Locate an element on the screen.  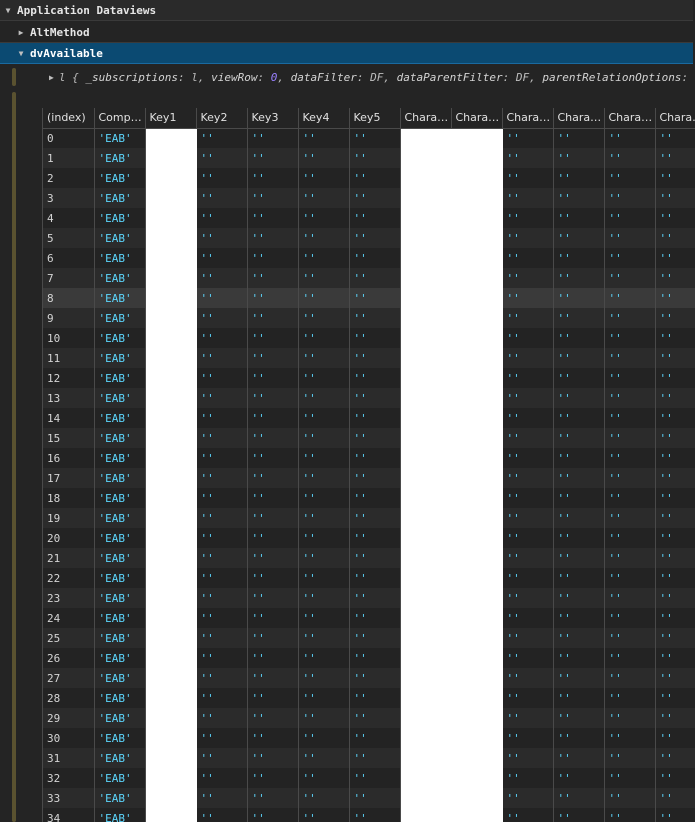
table-row: 23 'EAB' '' '' '' '' '' '' '' '' is located at coordinates (369, 598).